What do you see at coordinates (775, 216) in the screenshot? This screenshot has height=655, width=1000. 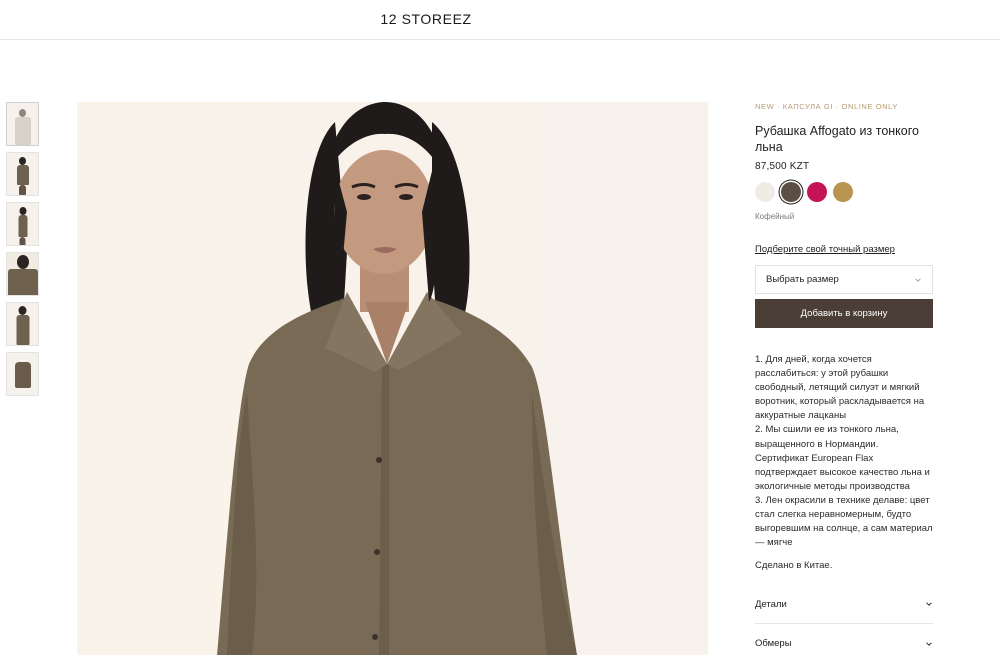 I see `selected-color-name: Кофейный` at bounding box center [775, 216].